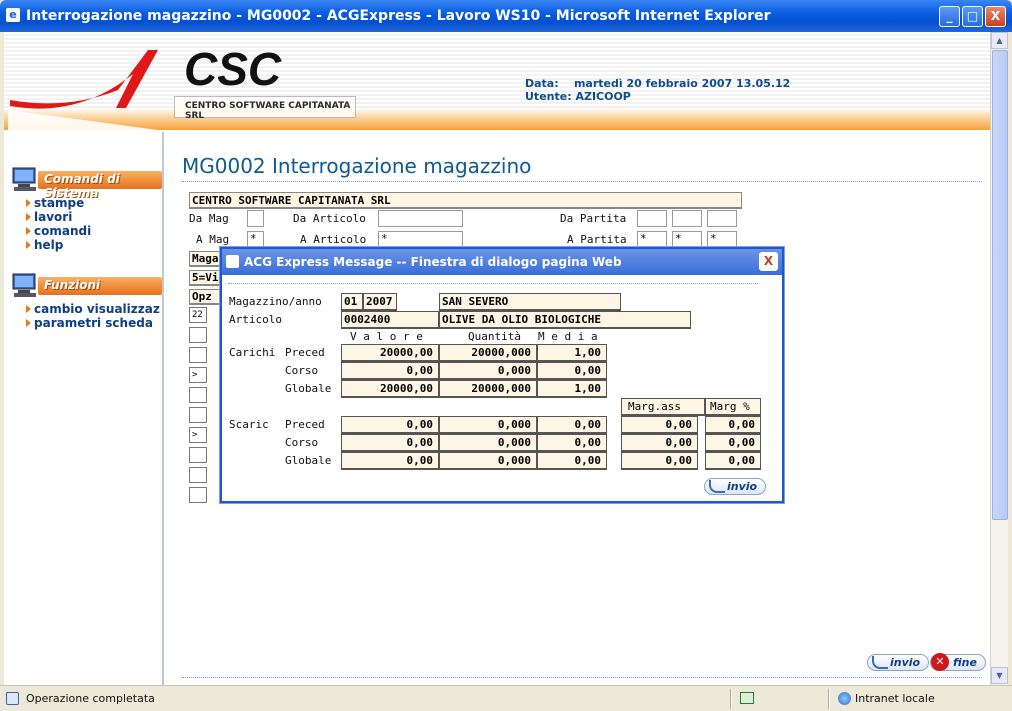 The image size is (1012, 711). Describe the element at coordinates (972, 16) in the screenshot. I see `maximize-button: □` at that location.